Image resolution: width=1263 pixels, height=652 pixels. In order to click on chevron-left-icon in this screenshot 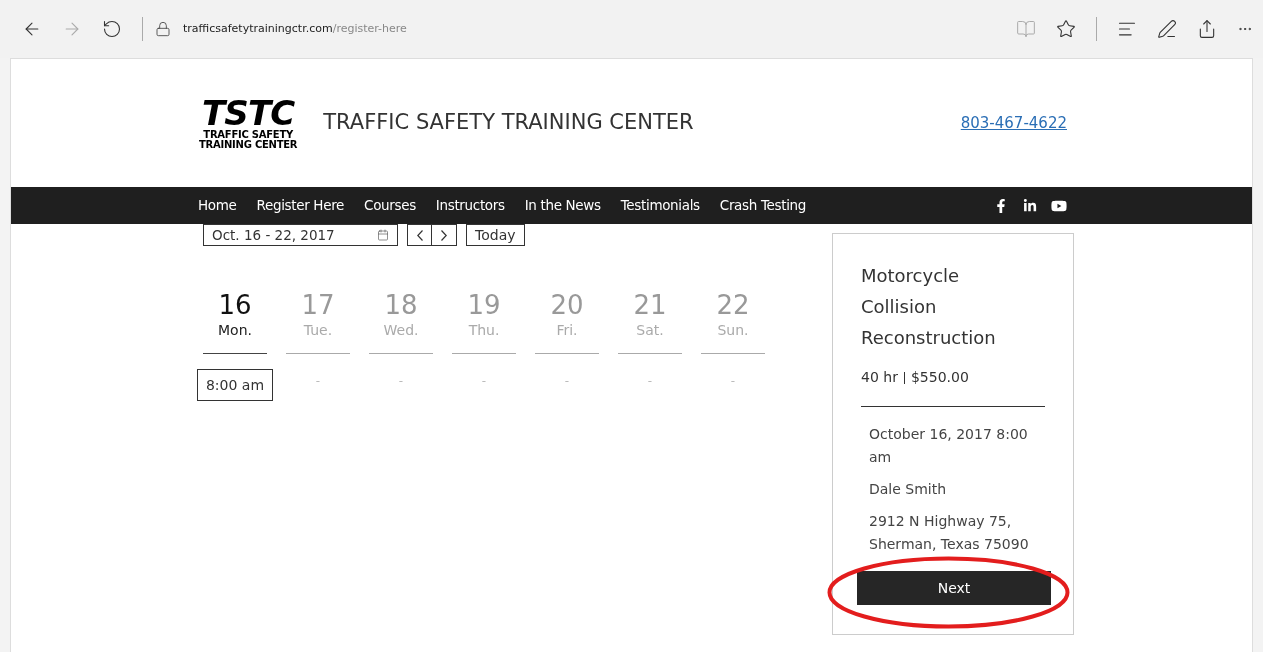, I will do `click(419, 235)`.